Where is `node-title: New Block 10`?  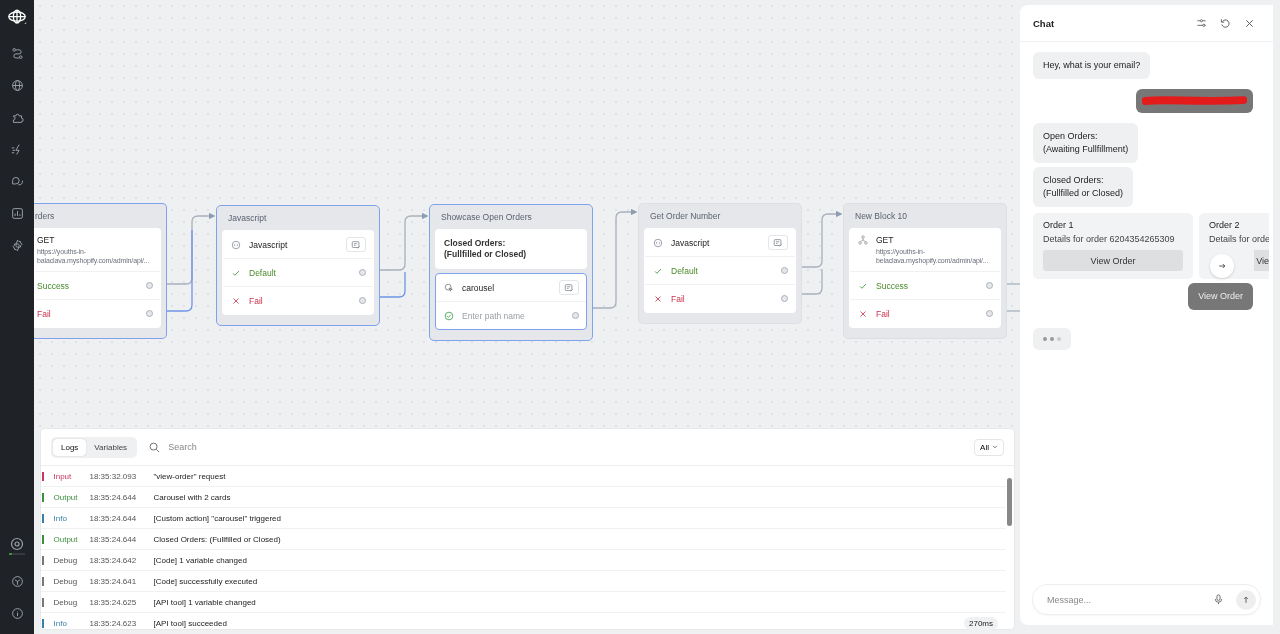
node-title: New Block 10 is located at coordinates (881, 216).